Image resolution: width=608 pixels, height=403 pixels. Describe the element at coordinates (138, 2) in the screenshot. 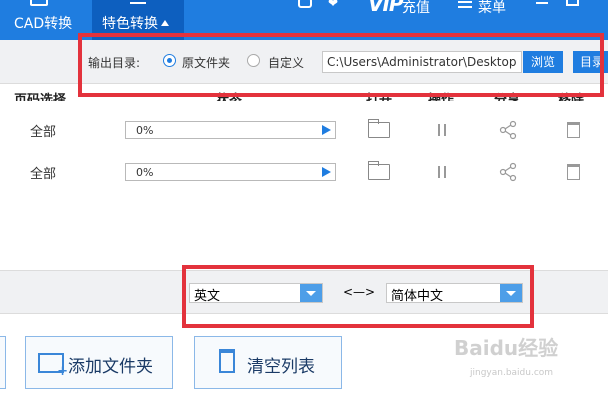

I see `convert-icon` at that location.